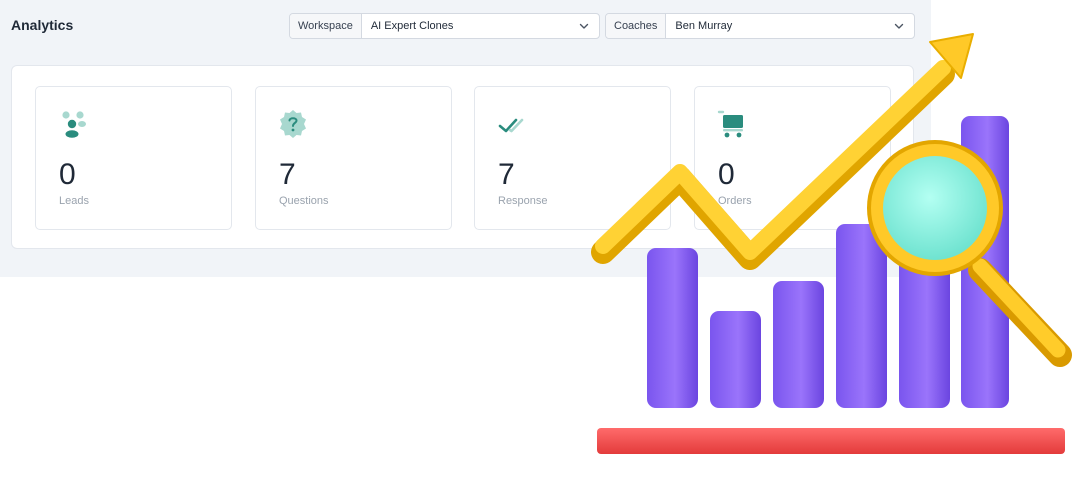 The image size is (1076, 494). I want to click on workspace-filter: Workspace AI Expert Clones, so click(444, 26).